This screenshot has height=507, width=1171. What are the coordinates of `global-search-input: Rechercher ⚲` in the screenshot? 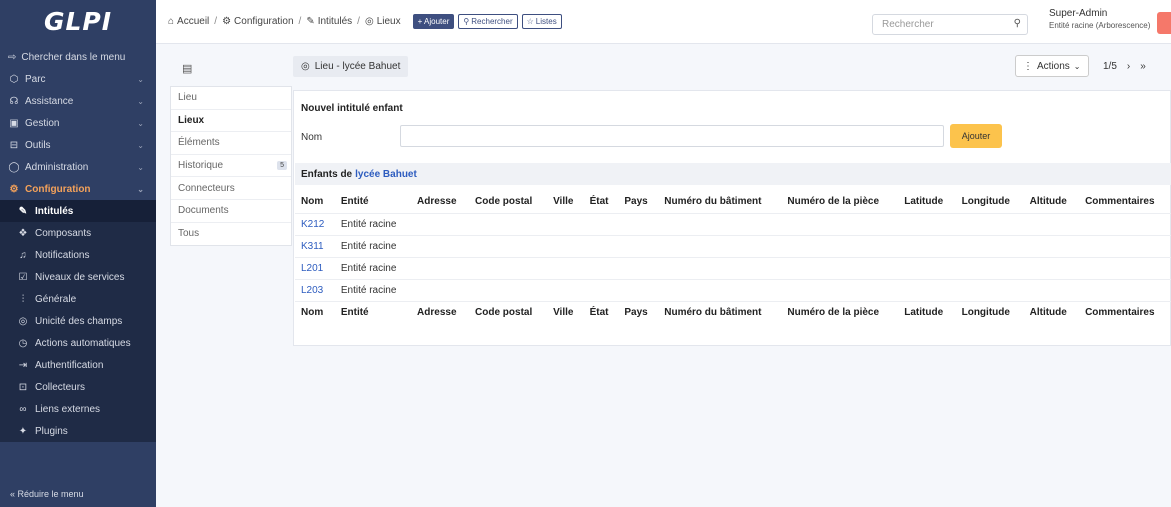 It's located at (950, 24).